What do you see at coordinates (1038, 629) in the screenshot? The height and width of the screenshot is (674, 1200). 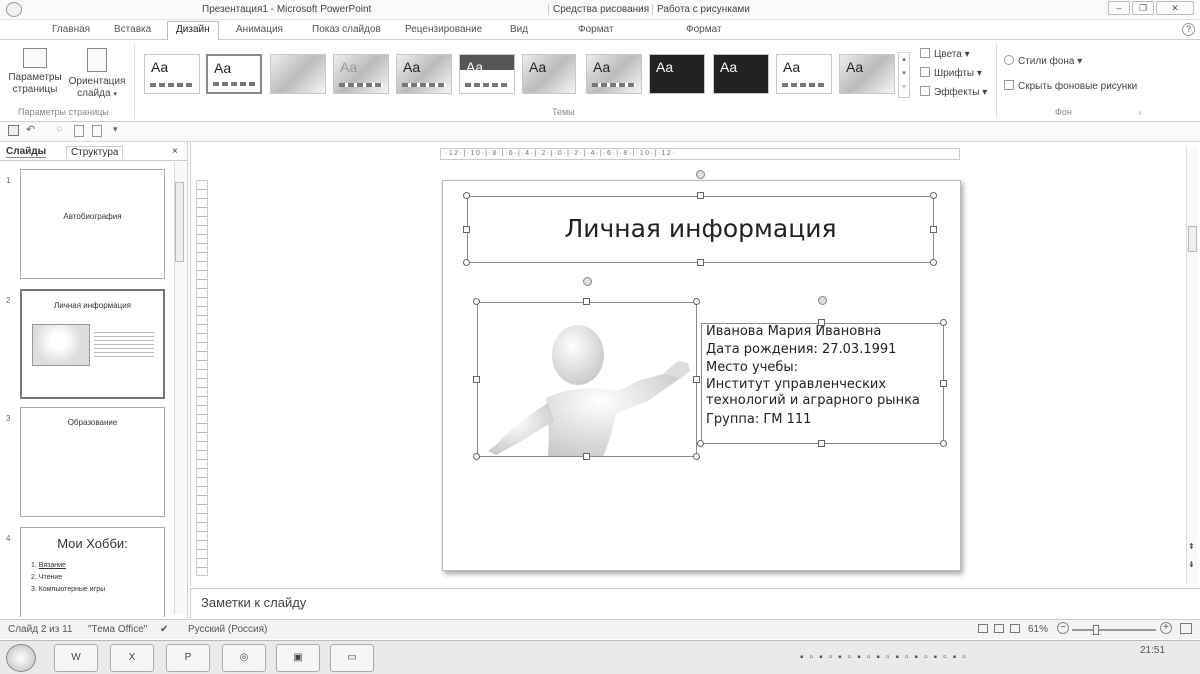 I see `zoom-level: 61%` at bounding box center [1038, 629].